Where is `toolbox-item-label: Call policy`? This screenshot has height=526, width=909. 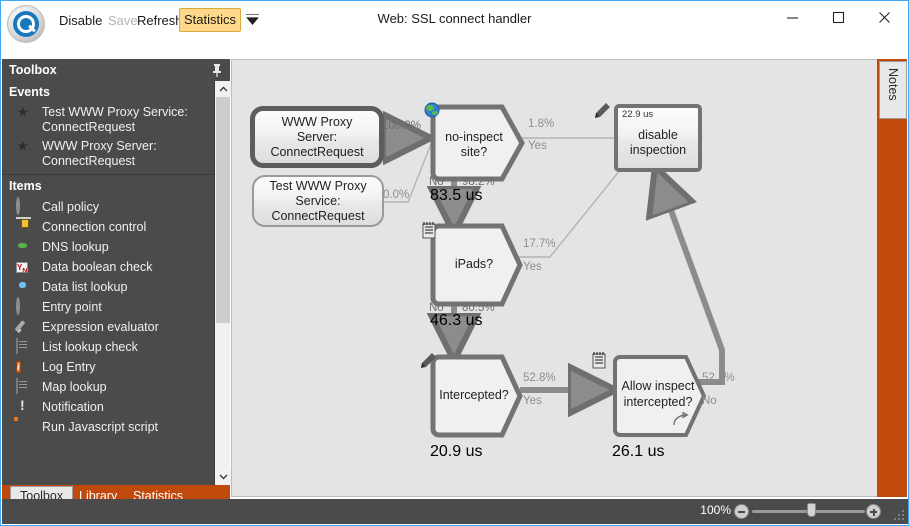
toolbox-item-label: Call policy is located at coordinates (70, 206).